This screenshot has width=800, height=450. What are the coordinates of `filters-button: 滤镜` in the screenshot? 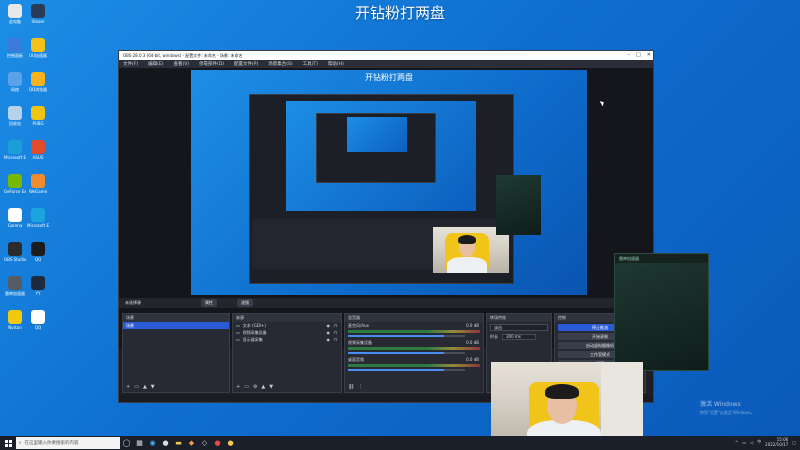 It's located at (245, 303).